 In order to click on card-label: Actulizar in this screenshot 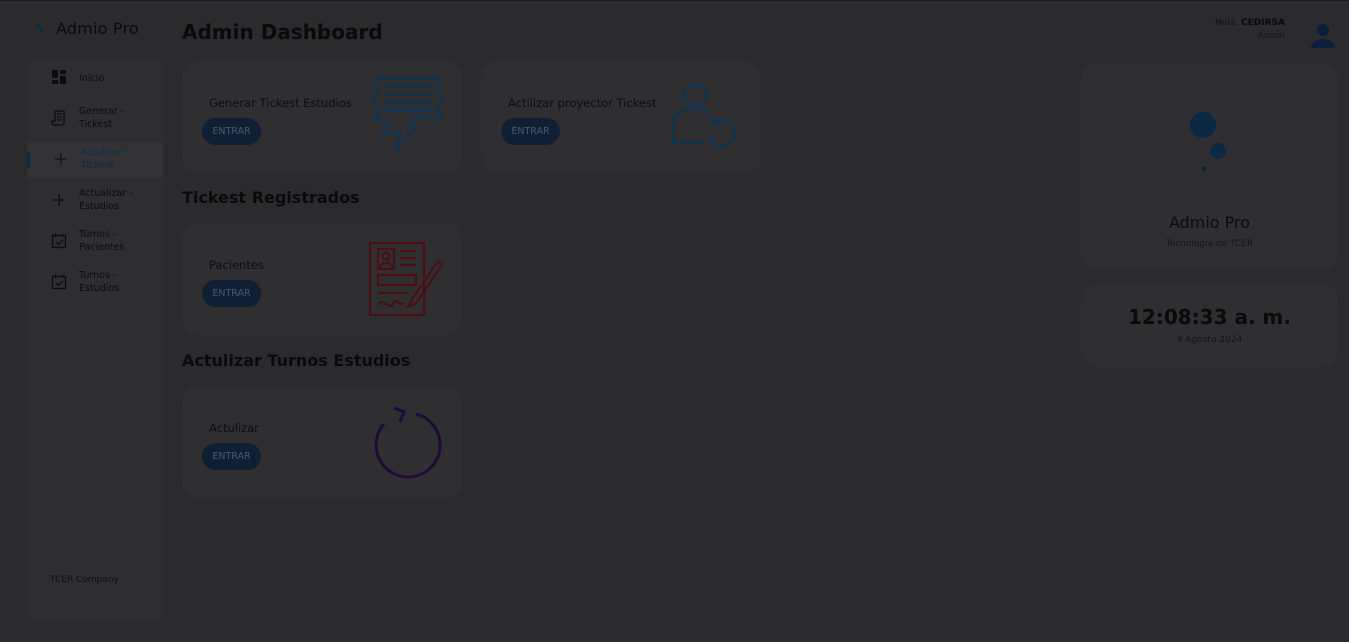, I will do `click(234, 428)`.